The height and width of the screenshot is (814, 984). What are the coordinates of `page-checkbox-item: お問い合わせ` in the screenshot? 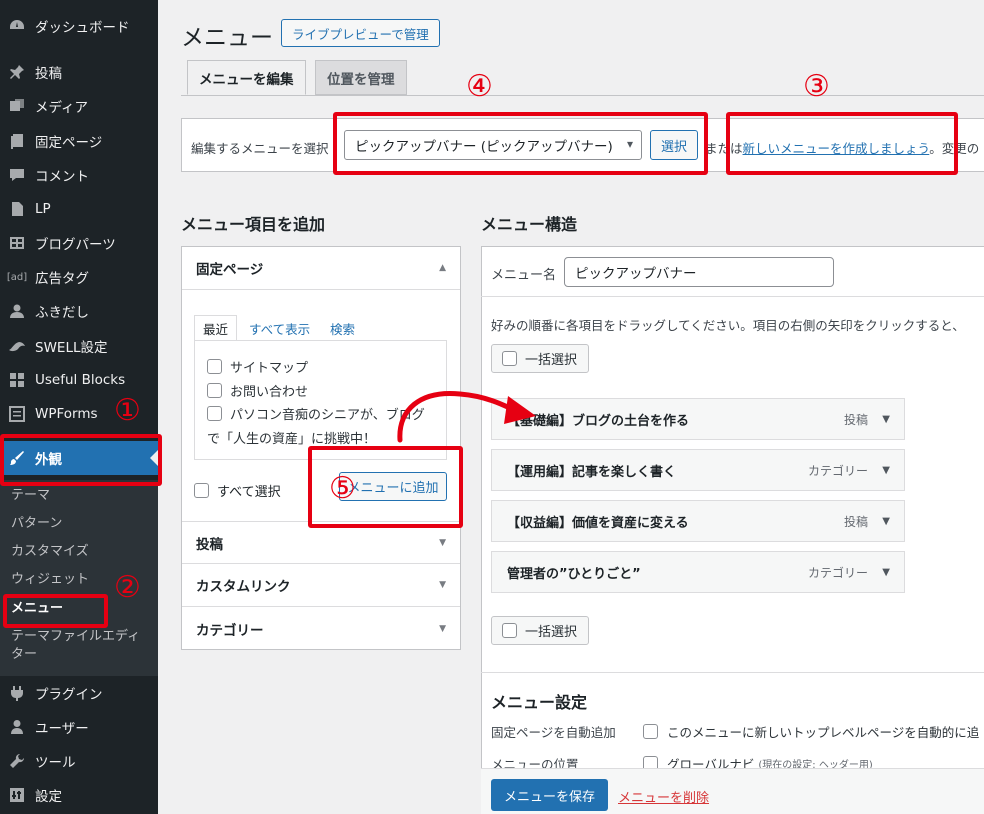 It's located at (257, 390).